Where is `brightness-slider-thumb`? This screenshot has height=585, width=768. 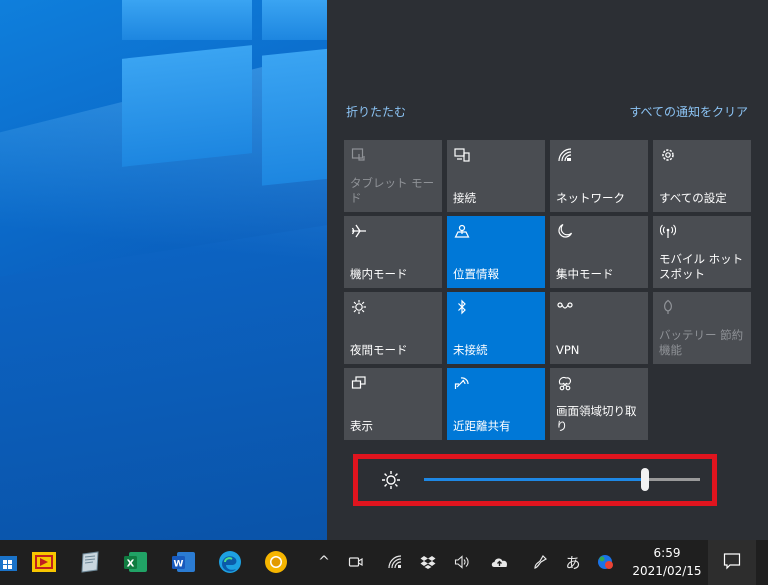 brightness-slider-thumb is located at coordinates (645, 479).